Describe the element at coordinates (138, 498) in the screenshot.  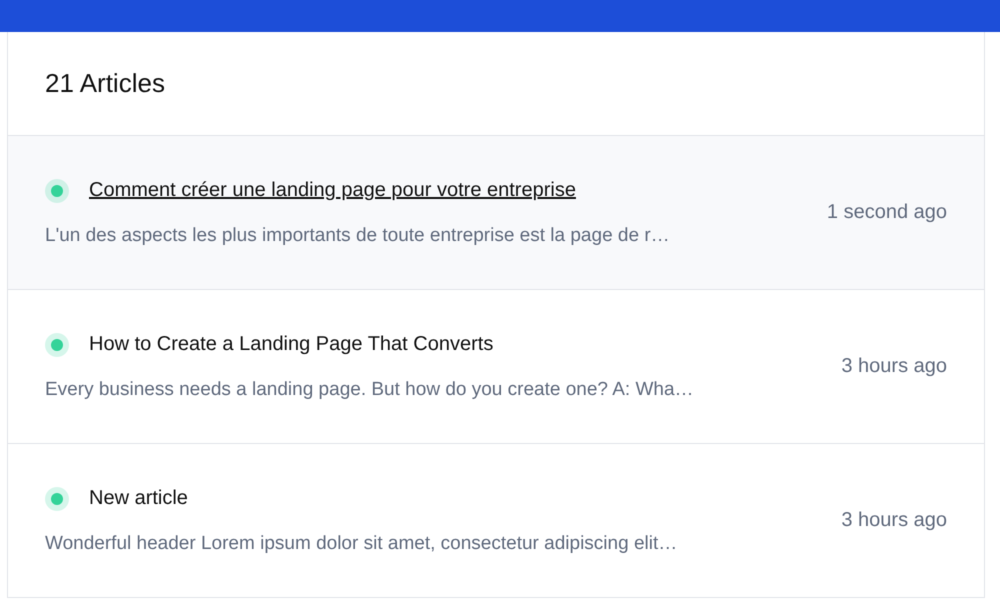
I see `article-title: New article` at that location.